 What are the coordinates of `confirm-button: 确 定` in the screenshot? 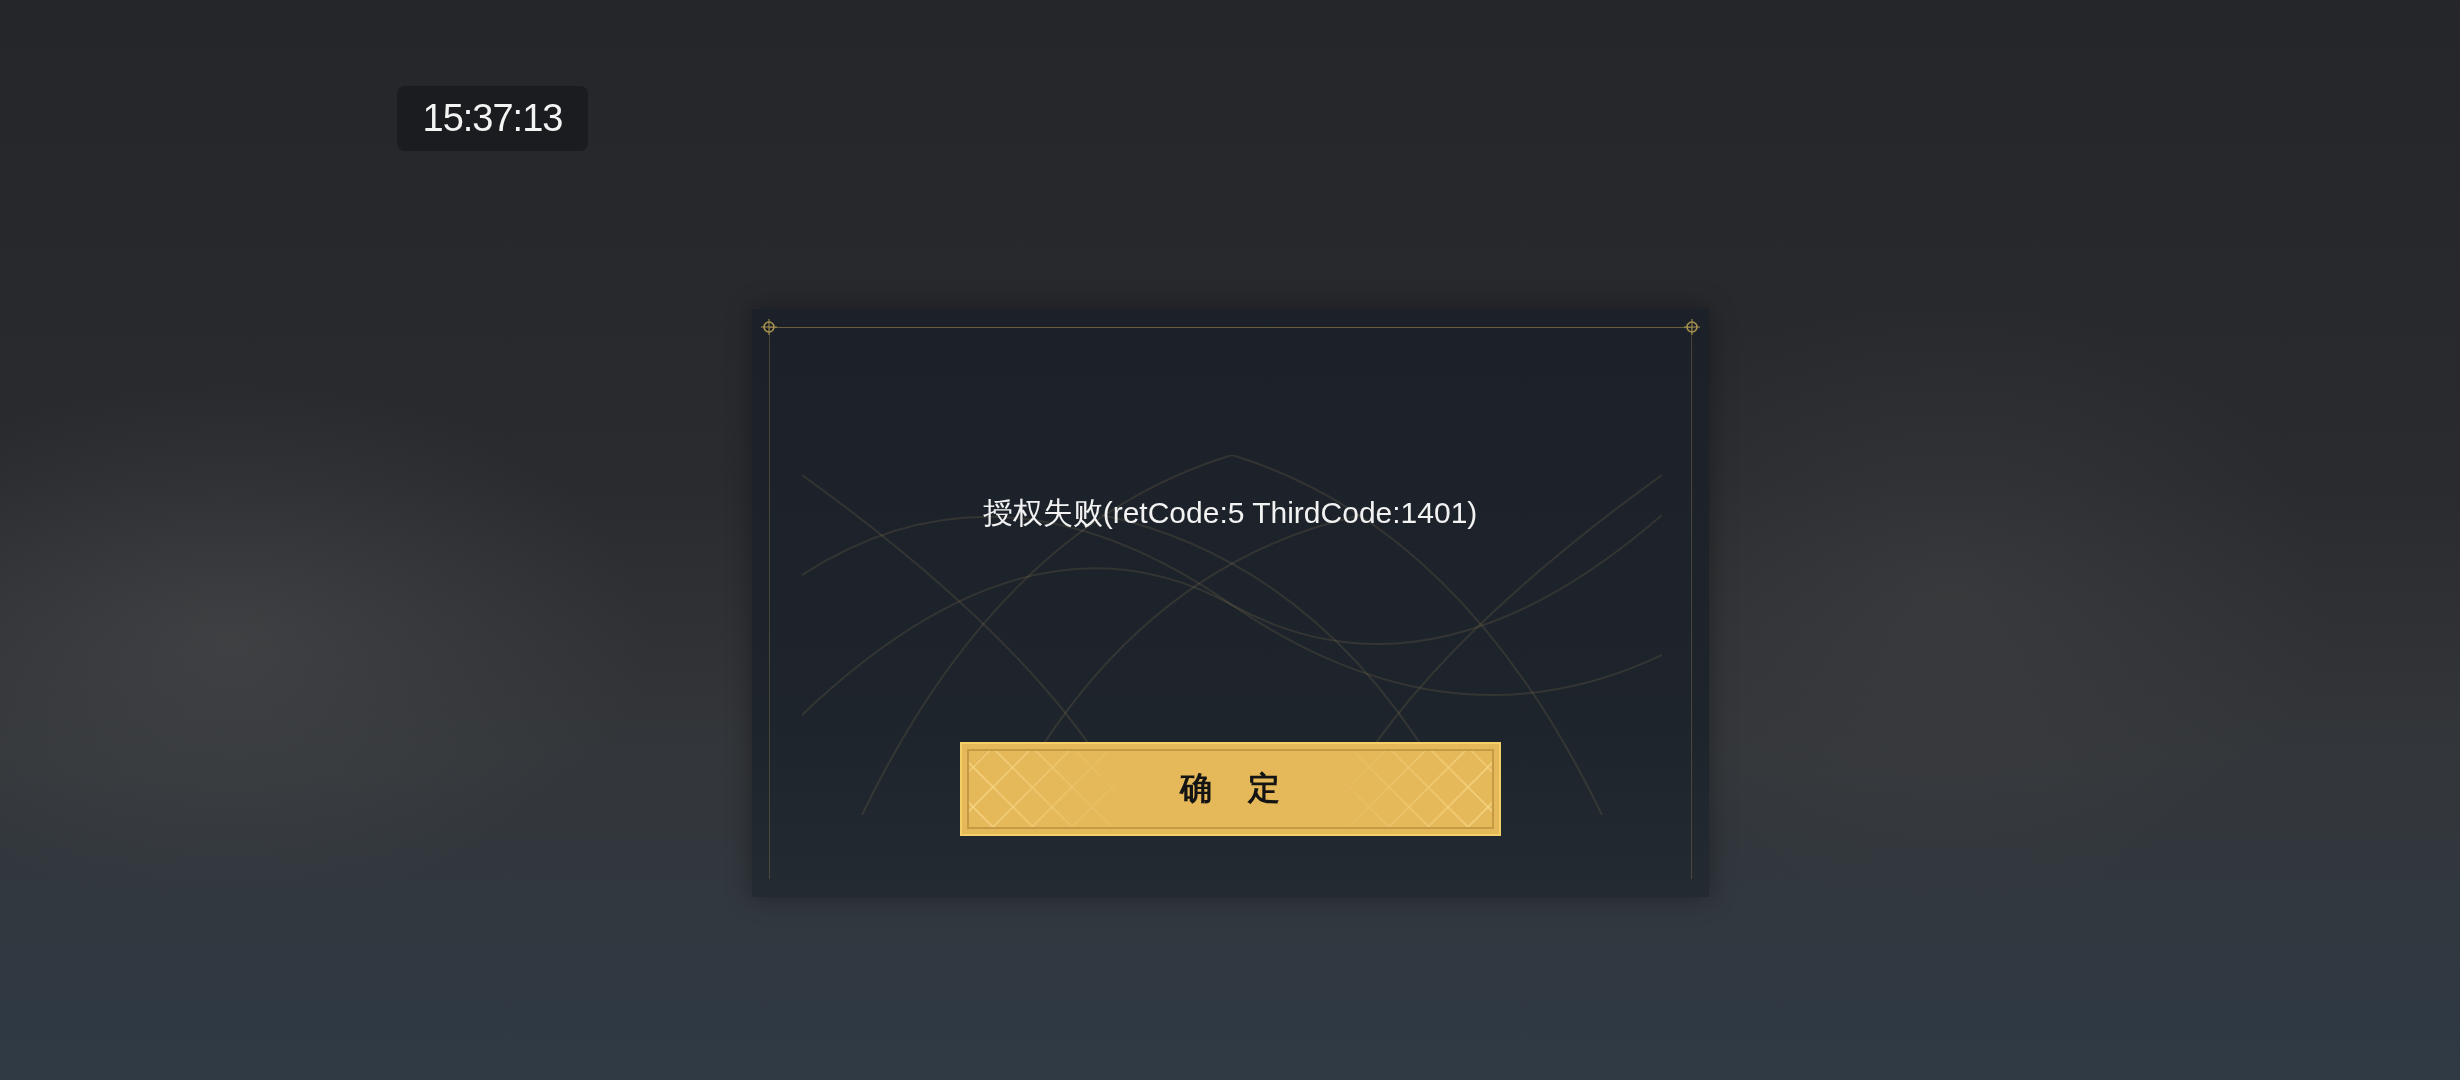 It's located at (1230, 789).